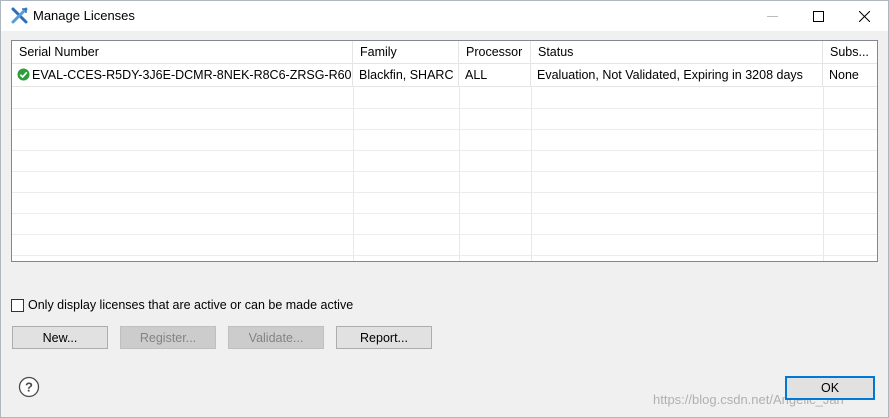  What do you see at coordinates (19, 15) in the screenshot?
I see `cross-tools-icon` at bounding box center [19, 15].